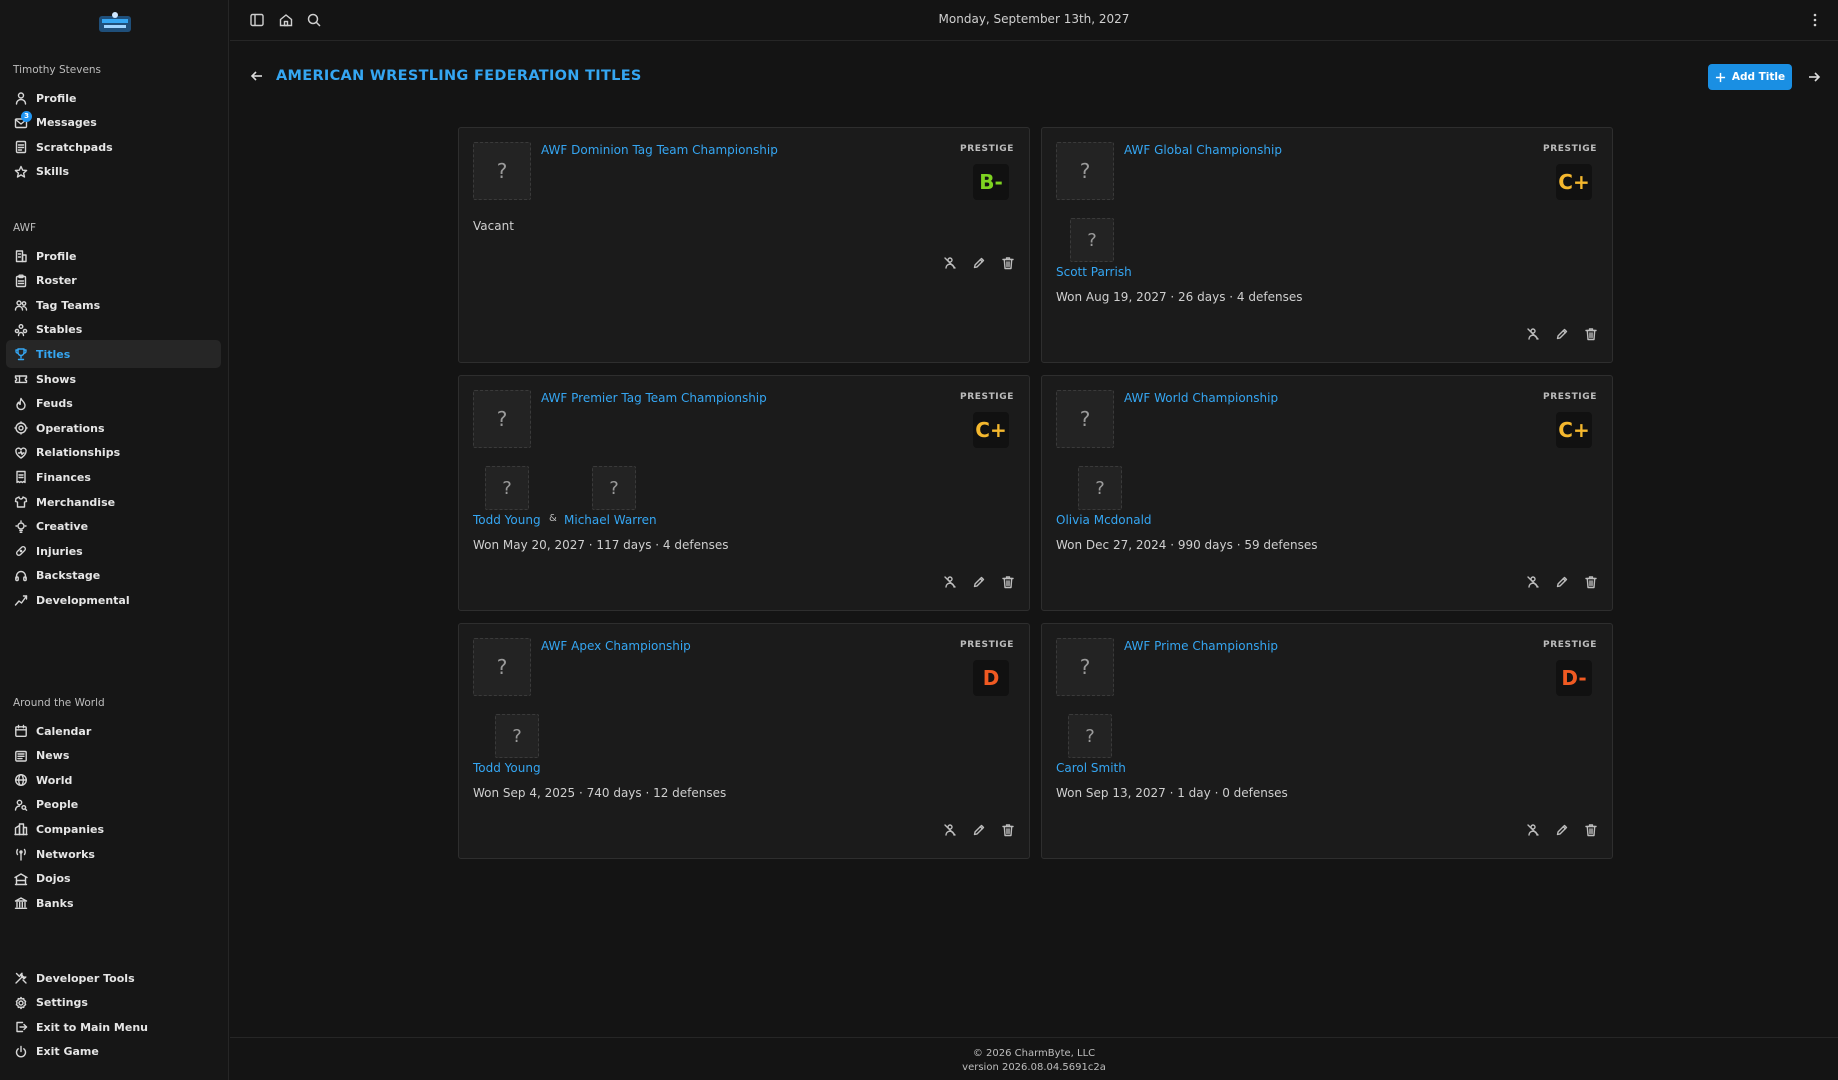 This screenshot has height=1080, width=1838. What do you see at coordinates (113, 379) in the screenshot?
I see `sidebar-item-shows: Shows` at bounding box center [113, 379].